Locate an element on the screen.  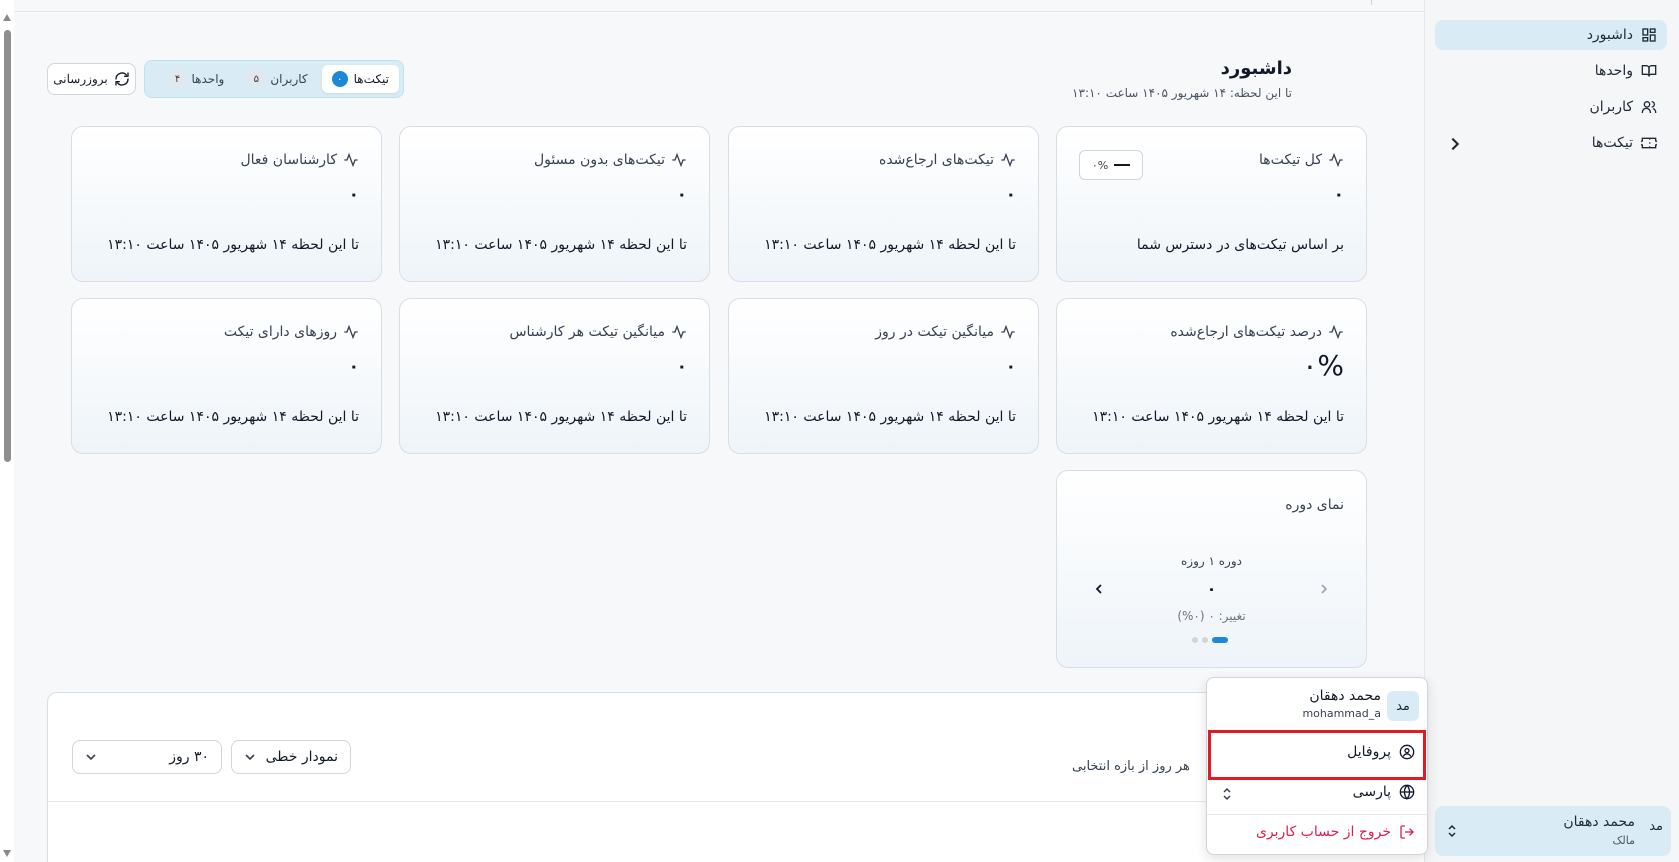
menu-divider is located at coordinates (1317, 814).